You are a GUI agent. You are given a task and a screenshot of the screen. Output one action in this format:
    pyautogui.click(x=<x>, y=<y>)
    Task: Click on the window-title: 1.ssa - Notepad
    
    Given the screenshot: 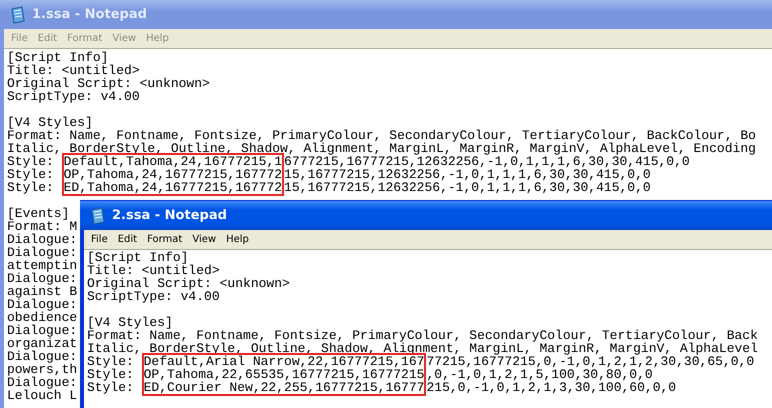 What is the action you would take?
    pyautogui.click(x=89, y=14)
    